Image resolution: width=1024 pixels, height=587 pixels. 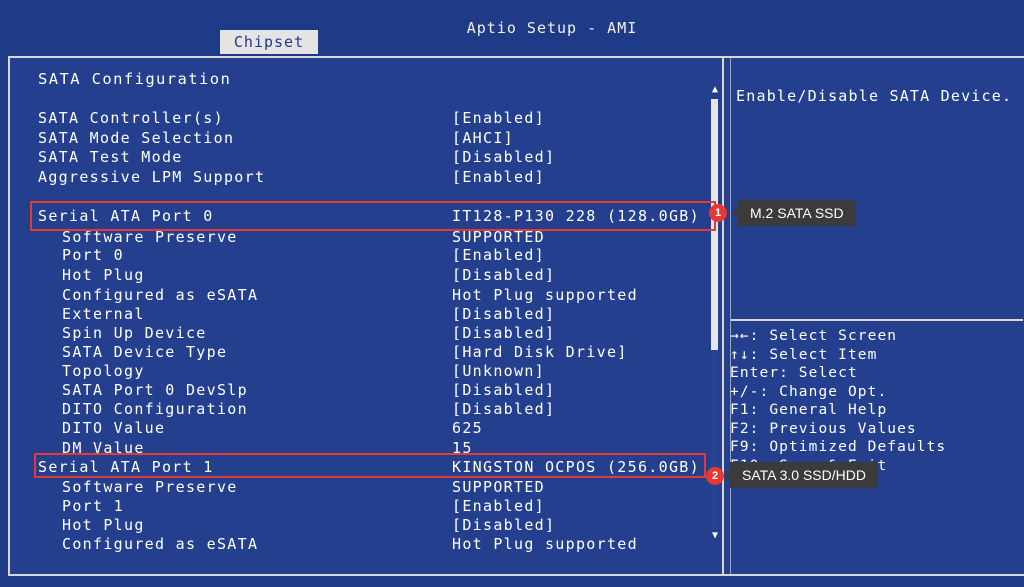 What do you see at coordinates (877, 320) in the screenshot?
I see `help-divider` at bounding box center [877, 320].